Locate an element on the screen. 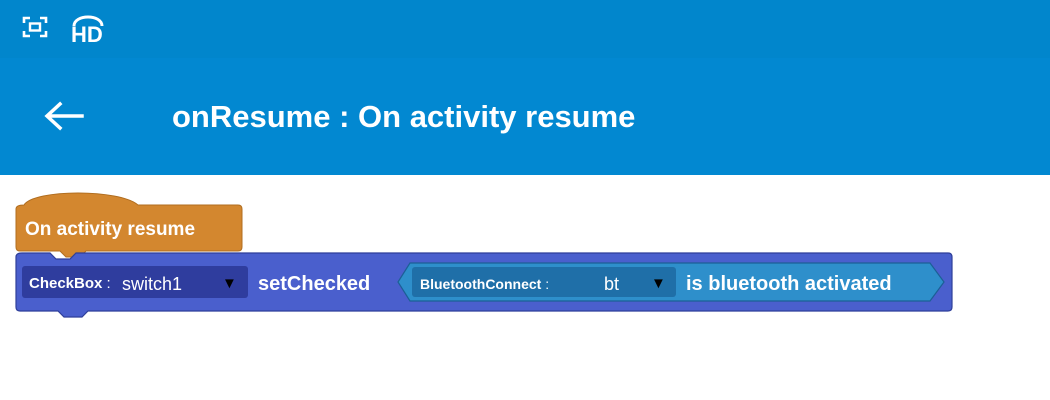 The height and width of the screenshot is (400, 1050). back-button is located at coordinates (64, 118).